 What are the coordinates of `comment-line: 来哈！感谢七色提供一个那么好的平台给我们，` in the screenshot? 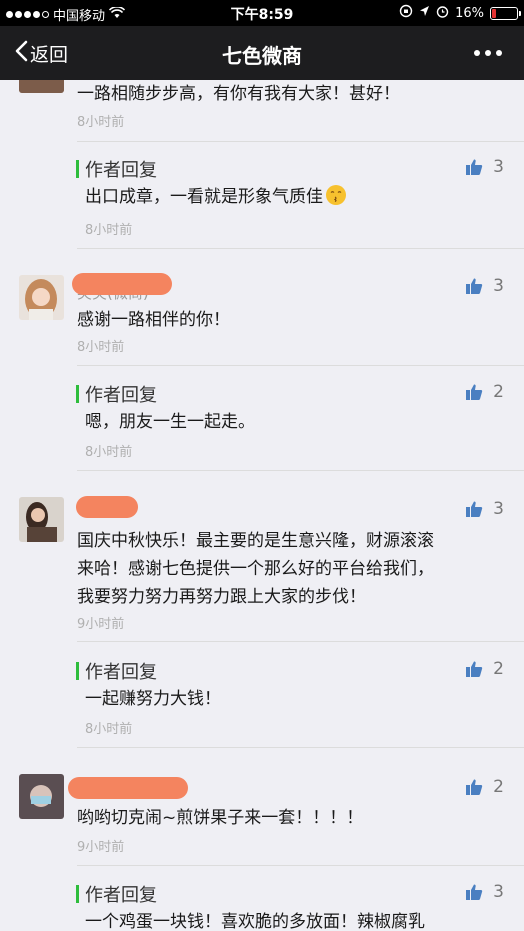 It's located at (255, 569).